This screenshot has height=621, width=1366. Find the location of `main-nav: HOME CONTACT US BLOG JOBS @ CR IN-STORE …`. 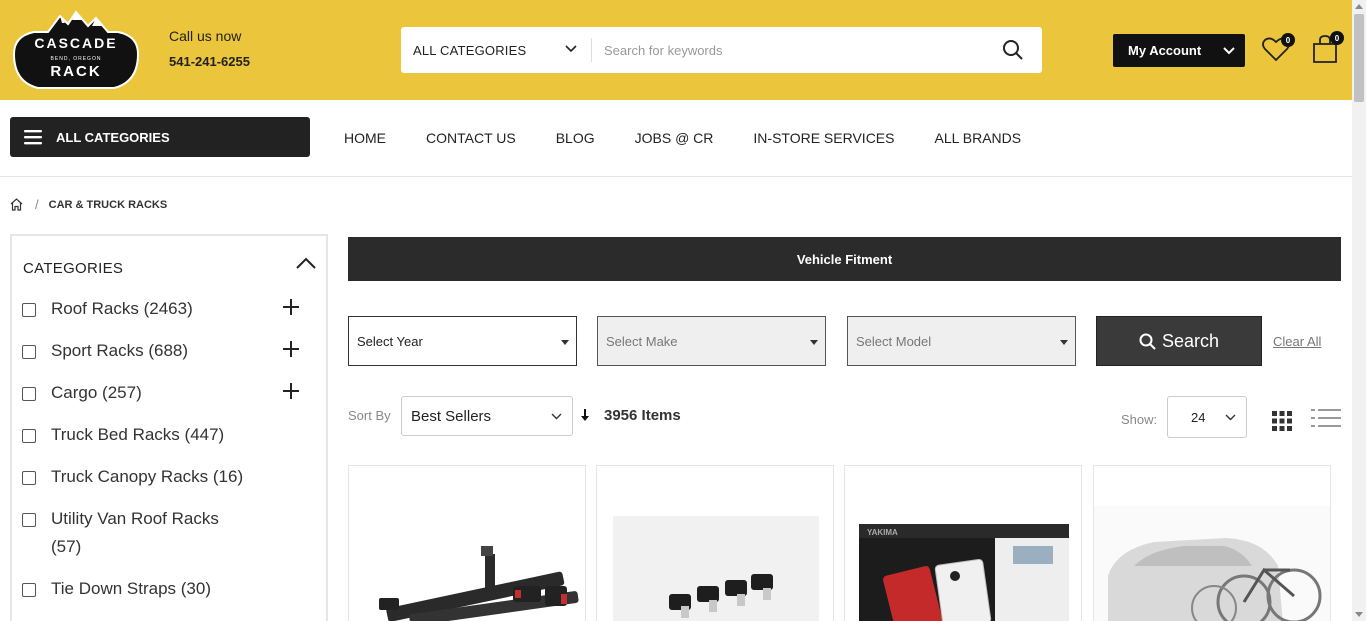

main-nav: HOME CONTACT US BLOG JOBS @ CR IN-STORE … is located at coordinates (702, 138).